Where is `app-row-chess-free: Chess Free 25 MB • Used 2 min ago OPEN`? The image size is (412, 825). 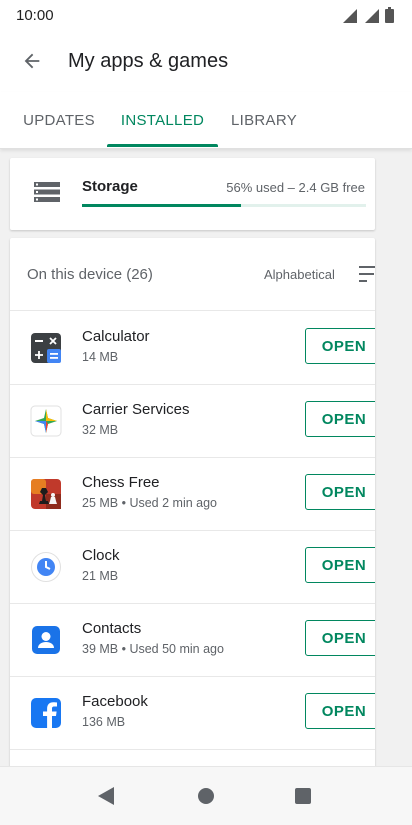 app-row-chess-free: Chess Free 25 MB • Used 2 min ago OPEN is located at coordinates (192, 494).